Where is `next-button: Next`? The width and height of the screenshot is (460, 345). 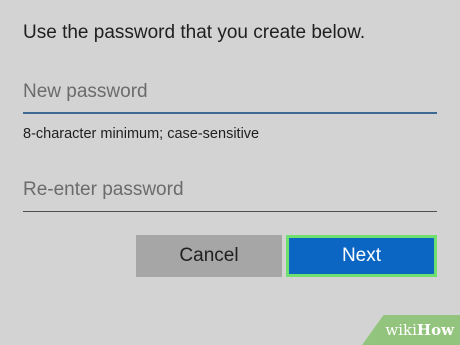 next-button: Next is located at coordinates (361, 256).